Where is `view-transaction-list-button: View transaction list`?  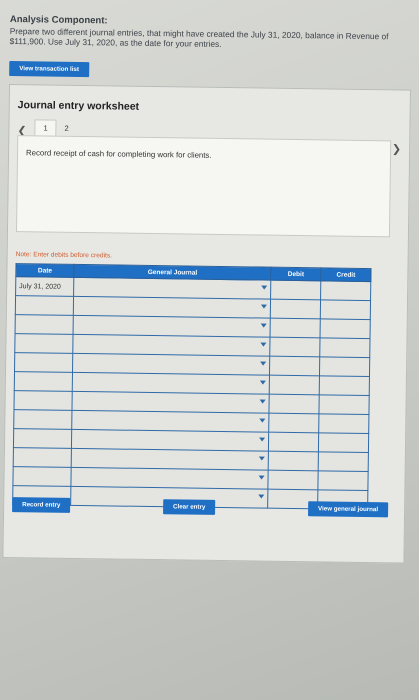 view-transaction-list-button: View transaction list is located at coordinates (49, 69).